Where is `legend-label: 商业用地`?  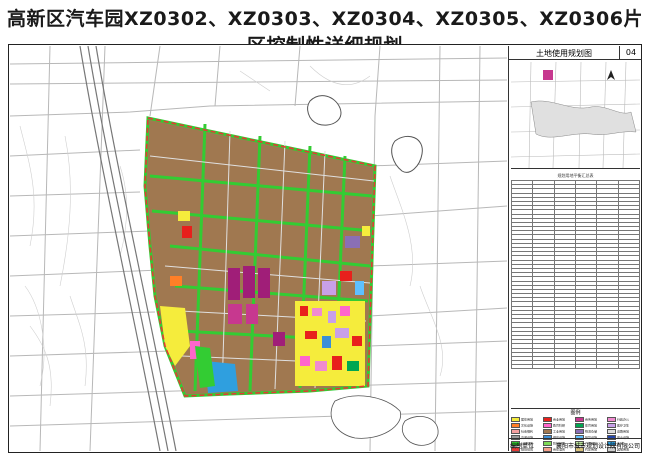
legend-label: 商业用地 is located at coordinates (559, 419).